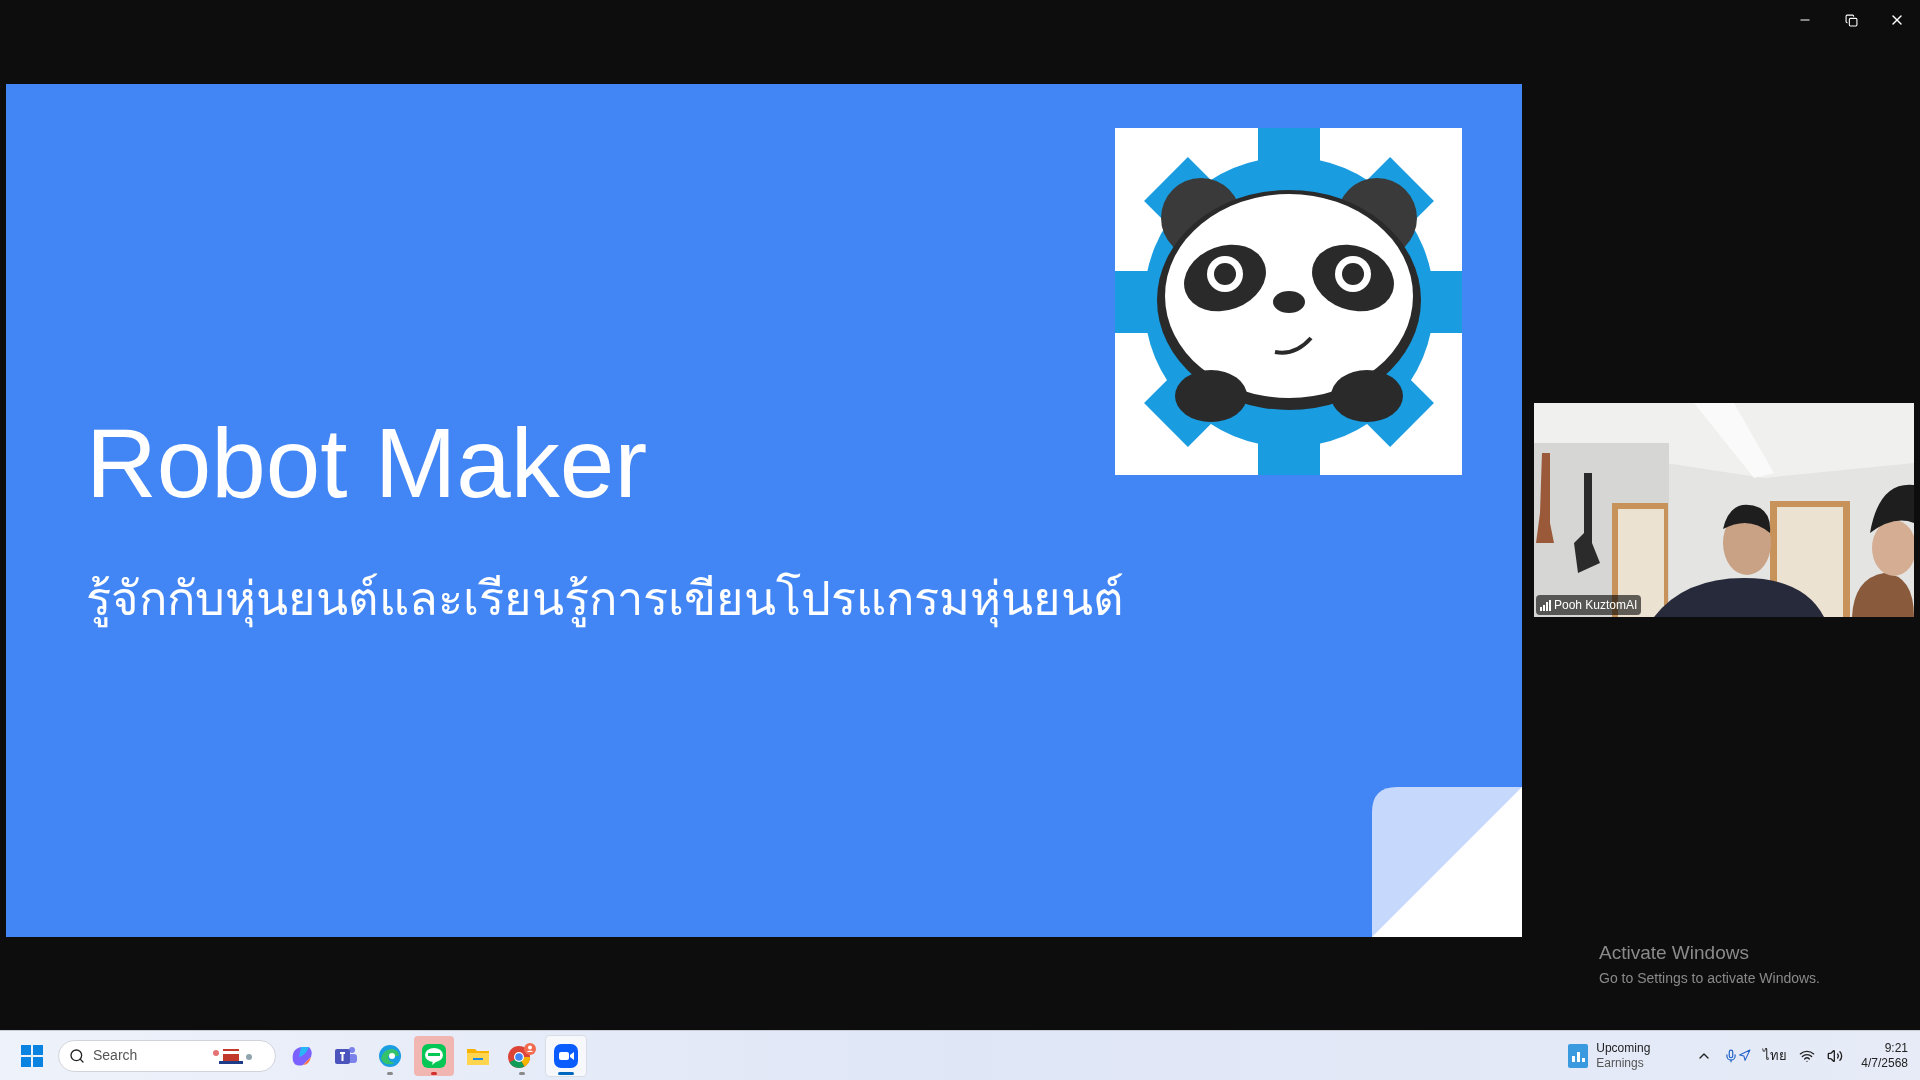 This screenshot has height=1080, width=1920. I want to click on location-icon, so click(1745, 1055).